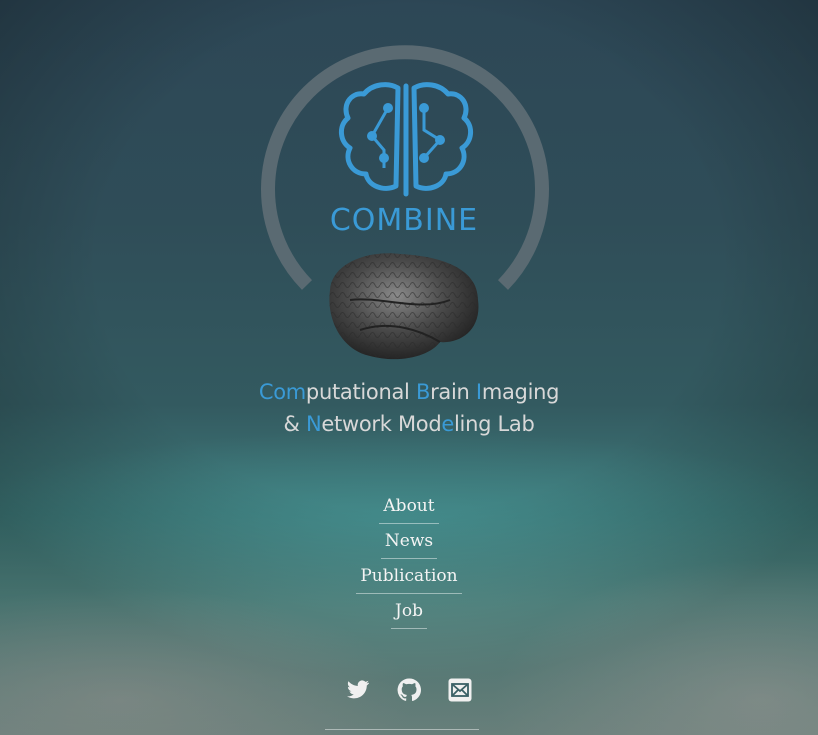  I want to click on brain-3d-image, so click(404, 306).